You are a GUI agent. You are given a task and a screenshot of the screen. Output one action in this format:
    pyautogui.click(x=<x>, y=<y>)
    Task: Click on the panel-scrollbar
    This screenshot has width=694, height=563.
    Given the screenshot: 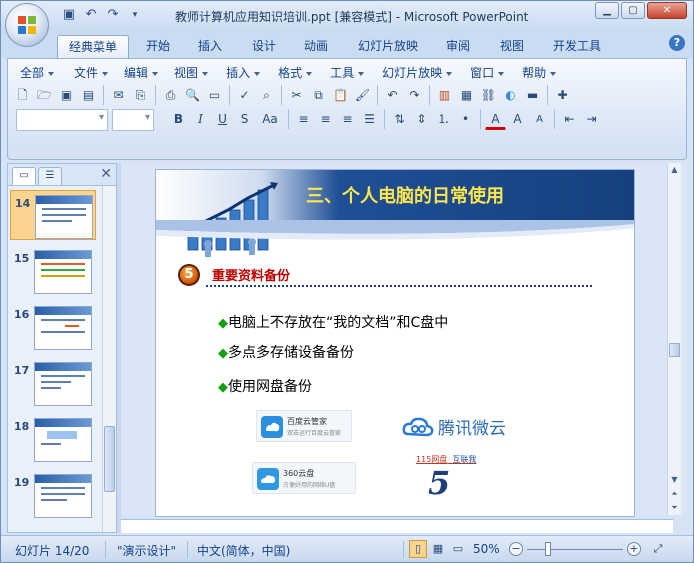 What is the action you would take?
    pyautogui.click(x=109, y=359)
    